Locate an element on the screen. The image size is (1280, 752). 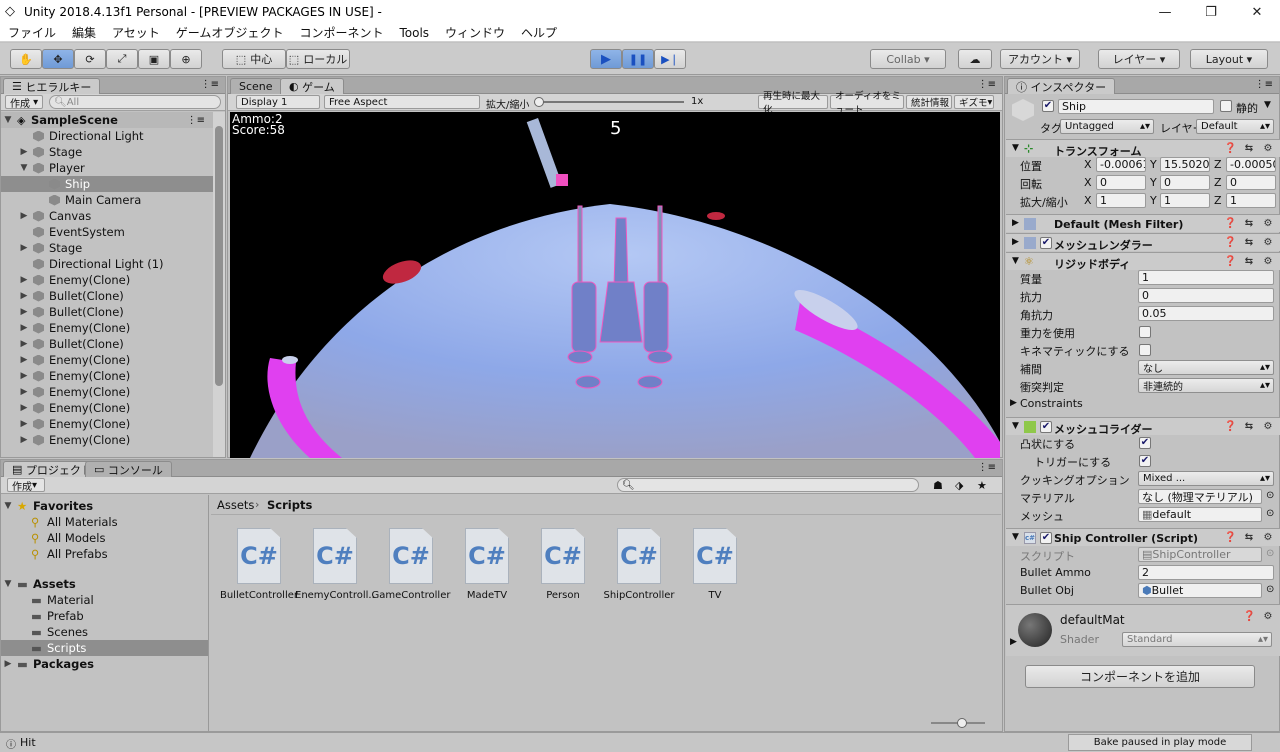
stats-toggle: 統計情報 is located at coordinates (929, 102).